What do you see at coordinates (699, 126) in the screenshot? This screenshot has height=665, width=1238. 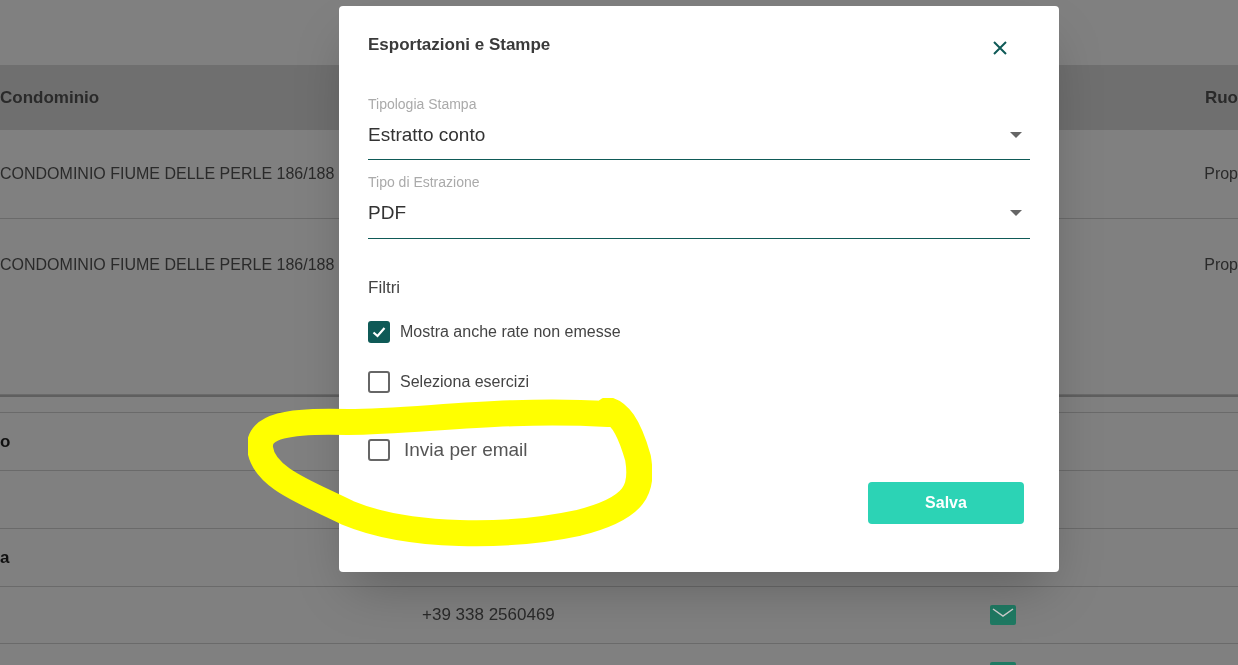 I see `select-field: Tipologia Stampa Estratto conto` at bounding box center [699, 126].